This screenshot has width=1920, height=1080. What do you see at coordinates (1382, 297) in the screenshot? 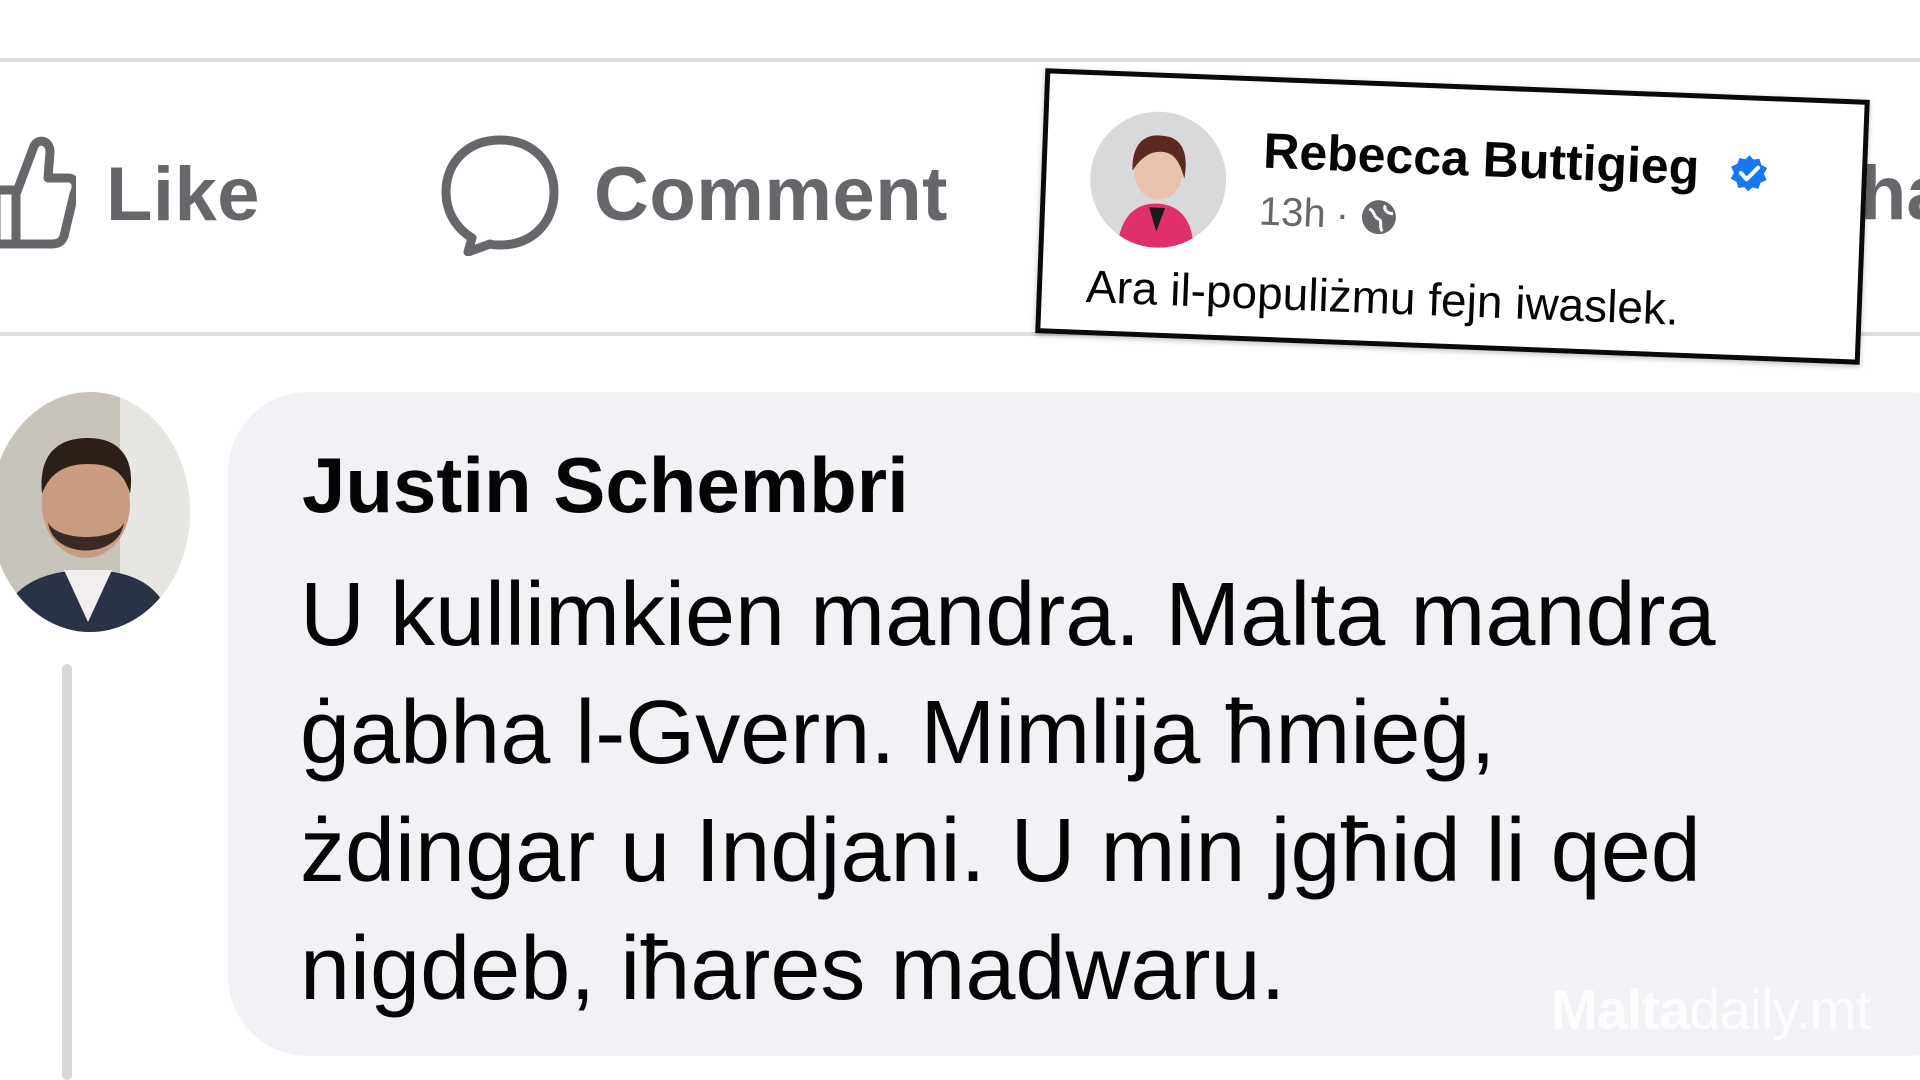
I see `inset-post-text: Ara il-populiżmu fejn iwaslek.` at bounding box center [1382, 297].